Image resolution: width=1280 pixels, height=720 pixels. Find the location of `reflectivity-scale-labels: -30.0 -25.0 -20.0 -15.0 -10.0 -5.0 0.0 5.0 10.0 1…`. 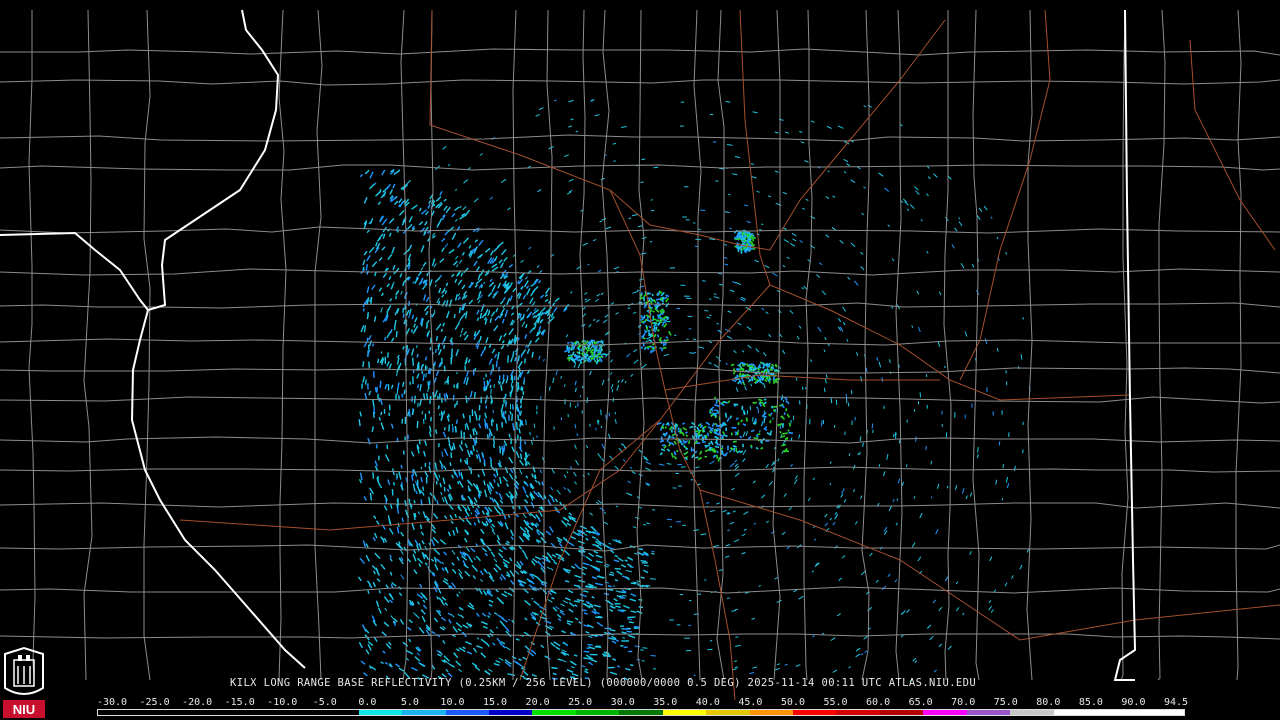

reflectivity-scale-labels: -30.0 -25.0 -20.0 -15.0 -10.0 -5.0 0.0 5.0 10.0 1… is located at coordinates (640, 703).